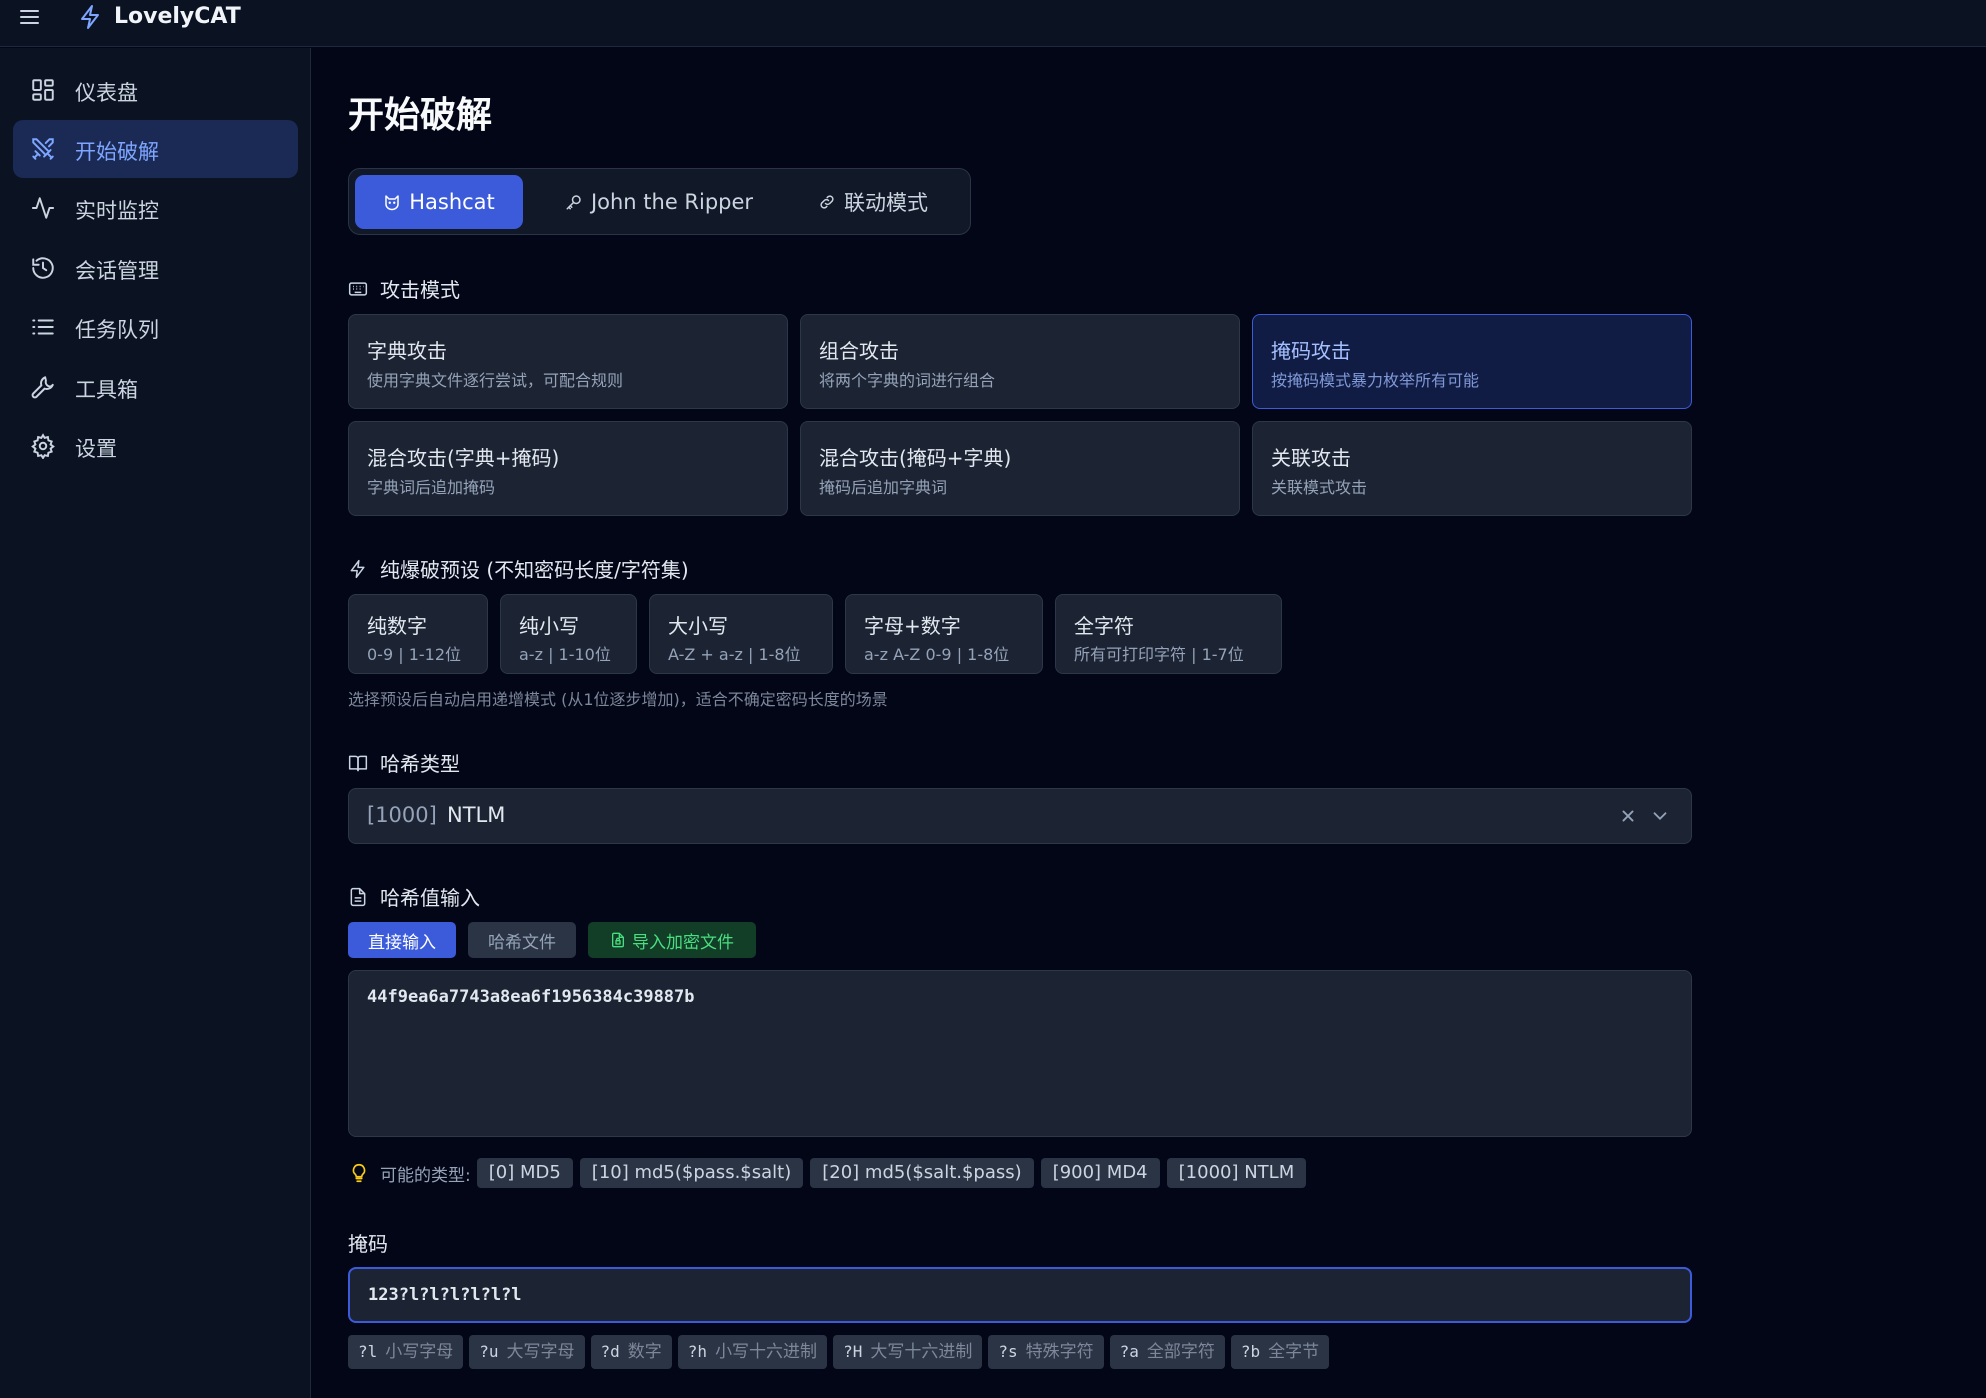  I want to click on file-text-icon, so click(358, 896).